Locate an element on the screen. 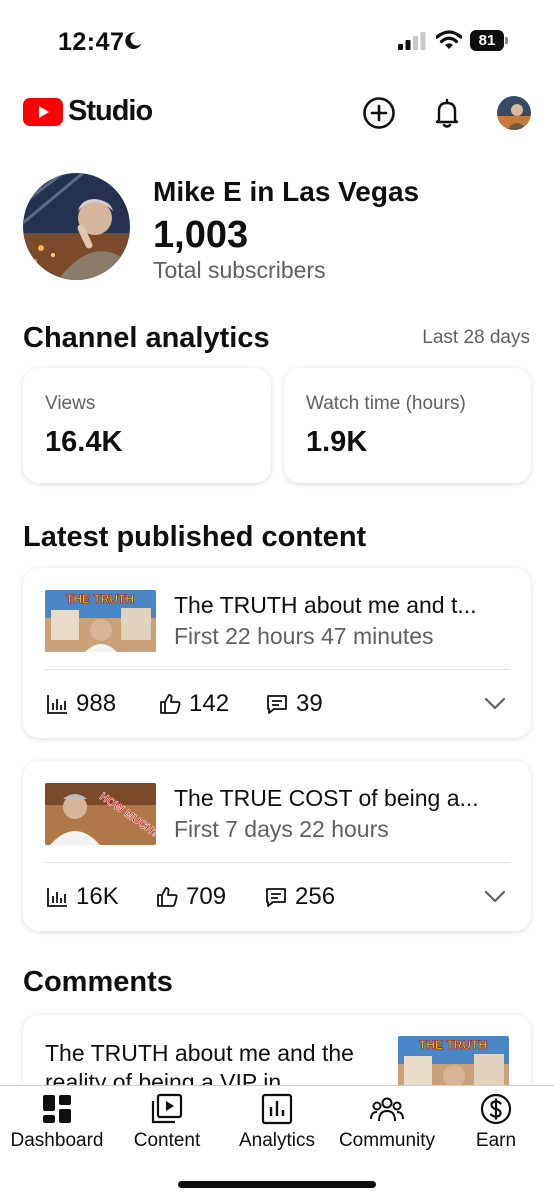 The height and width of the screenshot is (1200, 554). metric-label: Views is located at coordinates (70, 403).